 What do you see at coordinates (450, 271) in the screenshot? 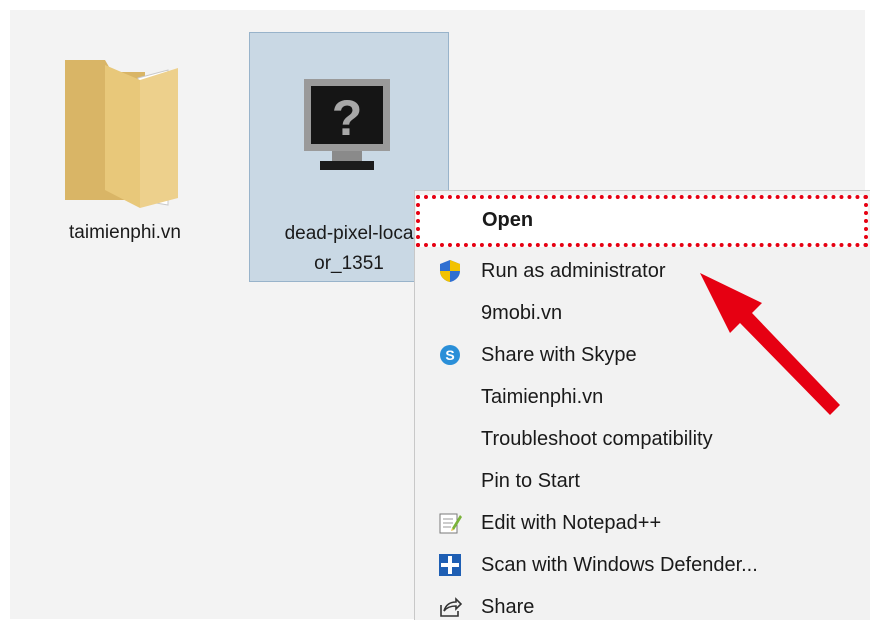
I see `uac-shield-icon` at bounding box center [450, 271].